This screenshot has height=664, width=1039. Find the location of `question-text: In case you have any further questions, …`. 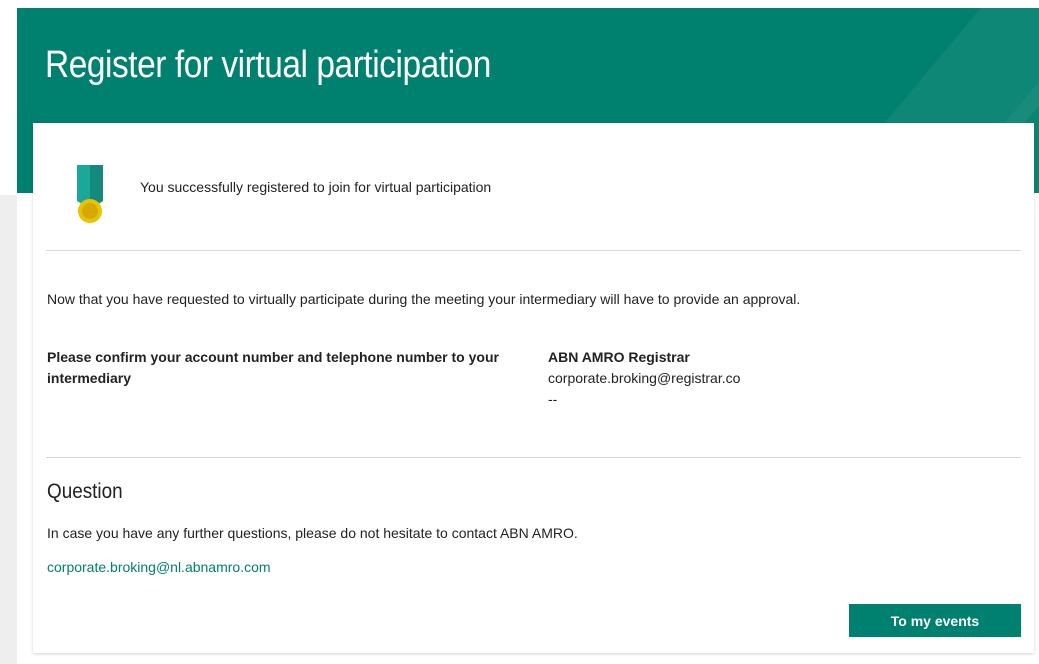

question-text: In case you have any further questions, … is located at coordinates (312, 533).